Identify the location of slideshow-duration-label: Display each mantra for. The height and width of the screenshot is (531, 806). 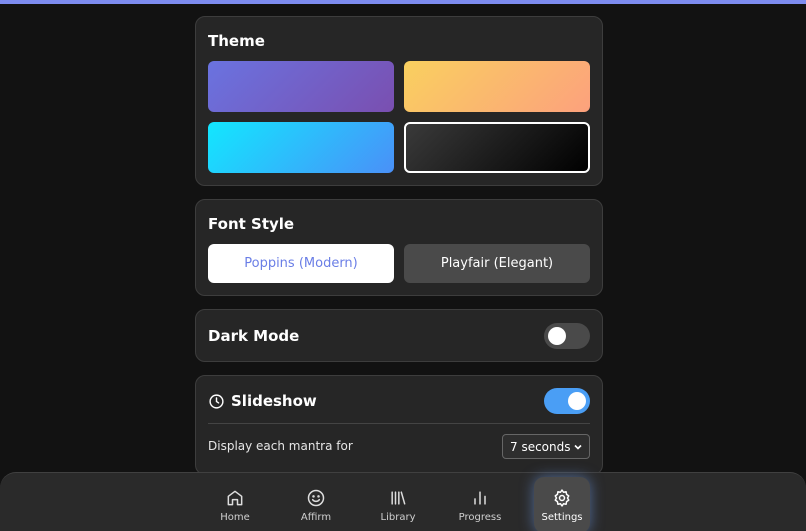
(280, 446).